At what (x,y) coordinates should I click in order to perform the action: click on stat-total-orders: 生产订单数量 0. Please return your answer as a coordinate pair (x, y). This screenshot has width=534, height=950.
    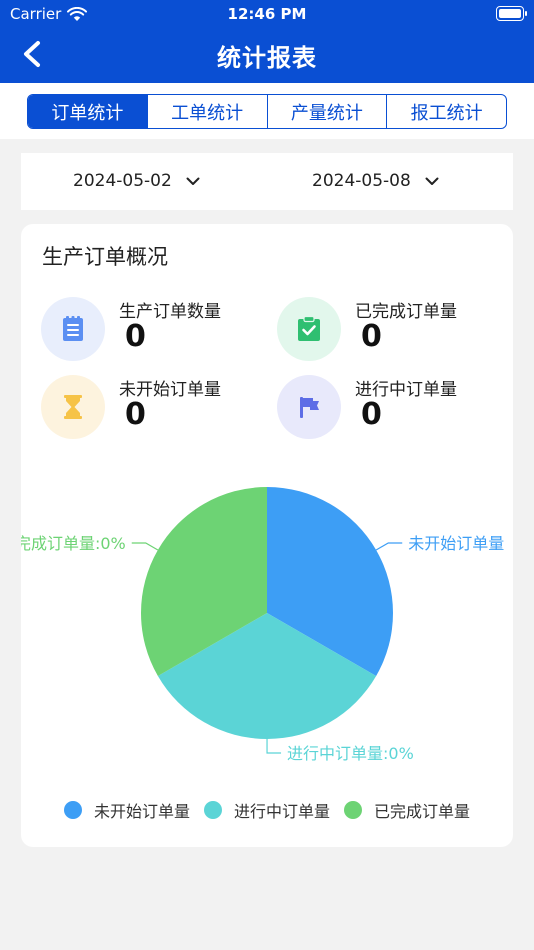
    Looking at the image, I should click on (156, 330).